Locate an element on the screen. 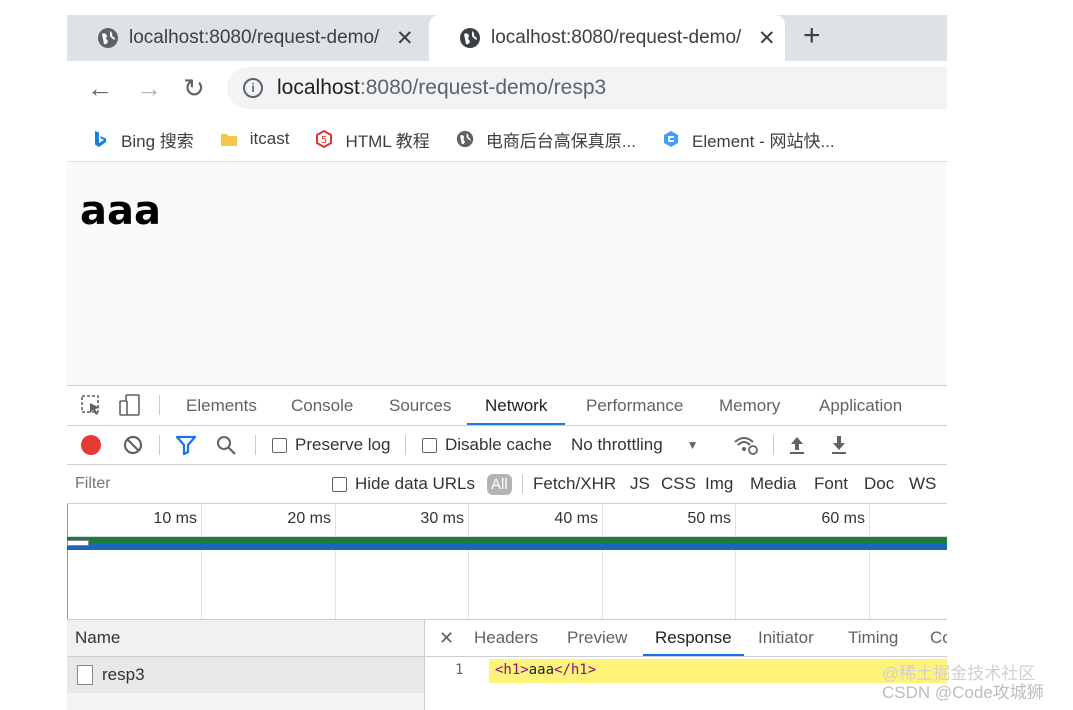  browser-tab-active: localhost:8080/request-demo/ ✕ is located at coordinates (607, 38).